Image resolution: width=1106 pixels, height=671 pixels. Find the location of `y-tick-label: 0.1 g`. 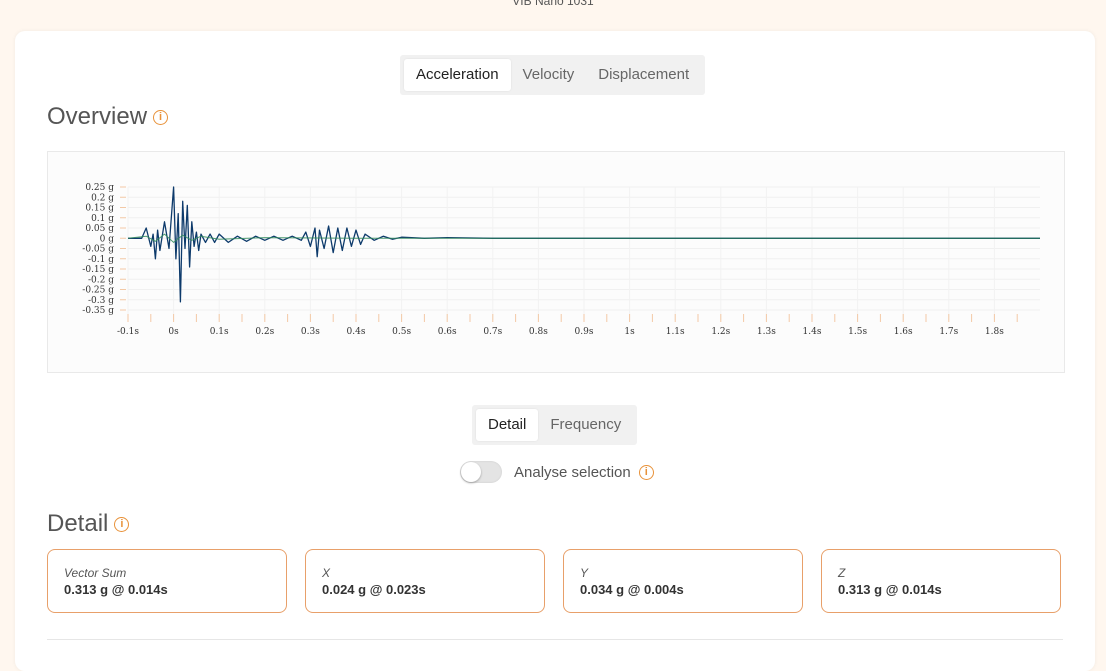

y-tick-label: 0.1 g is located at coordinates (102, 219).